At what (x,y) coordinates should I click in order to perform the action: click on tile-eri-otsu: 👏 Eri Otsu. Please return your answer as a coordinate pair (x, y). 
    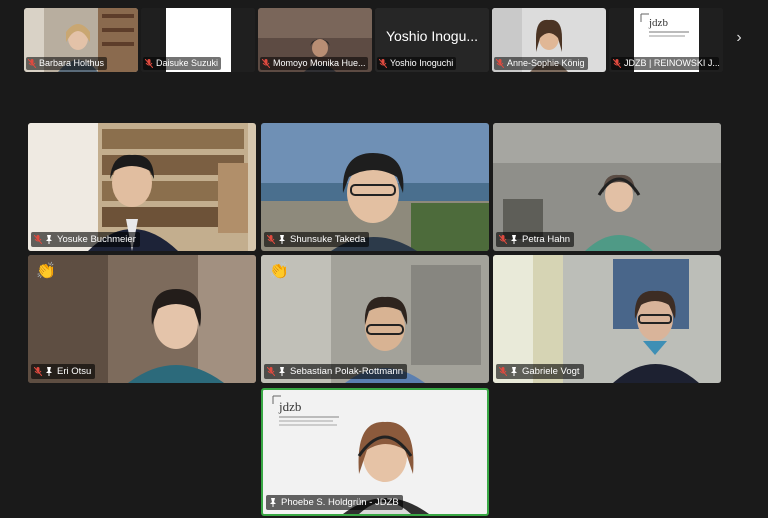
    Looking at the image, I should click on (142, 319).